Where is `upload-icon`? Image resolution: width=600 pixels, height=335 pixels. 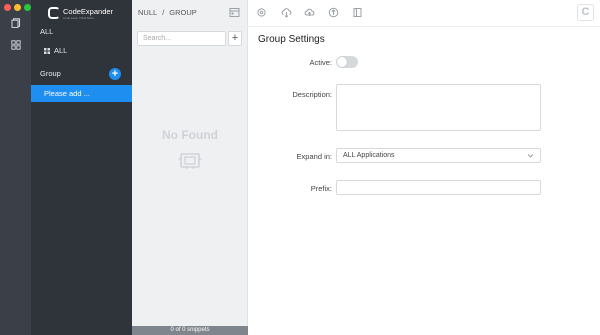 upload-icon is located at coordinates (333, 12).